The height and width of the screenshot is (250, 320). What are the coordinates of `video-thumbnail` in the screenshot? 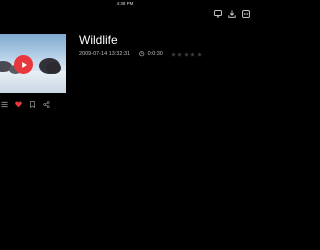 It's located at (33, 63).